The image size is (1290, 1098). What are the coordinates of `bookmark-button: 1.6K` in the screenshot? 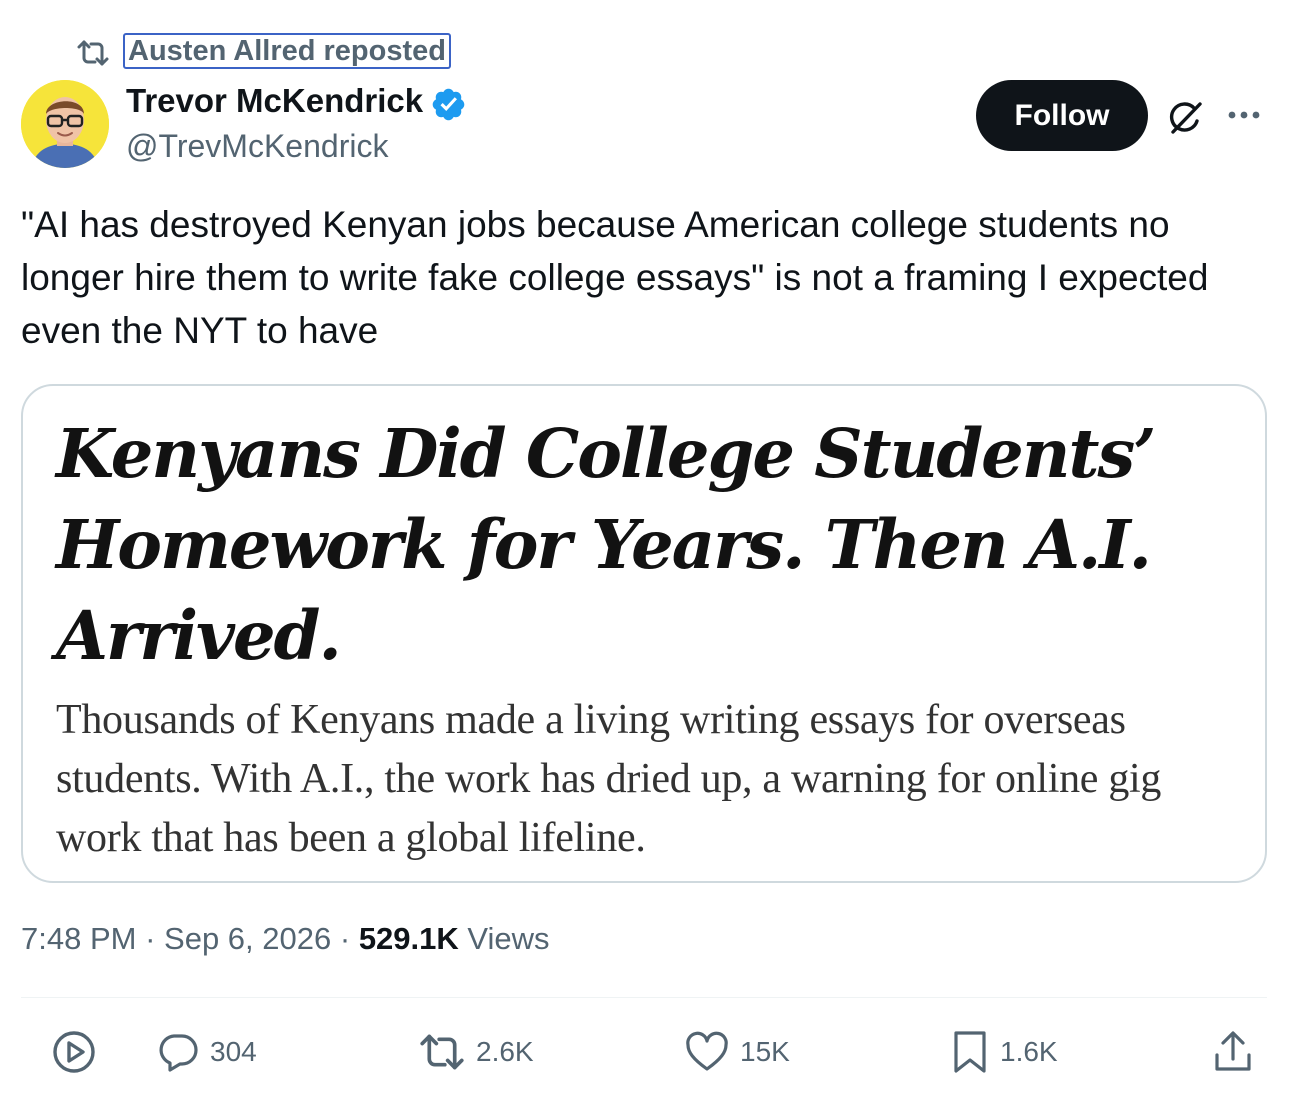 It's located at (1004, 1052).